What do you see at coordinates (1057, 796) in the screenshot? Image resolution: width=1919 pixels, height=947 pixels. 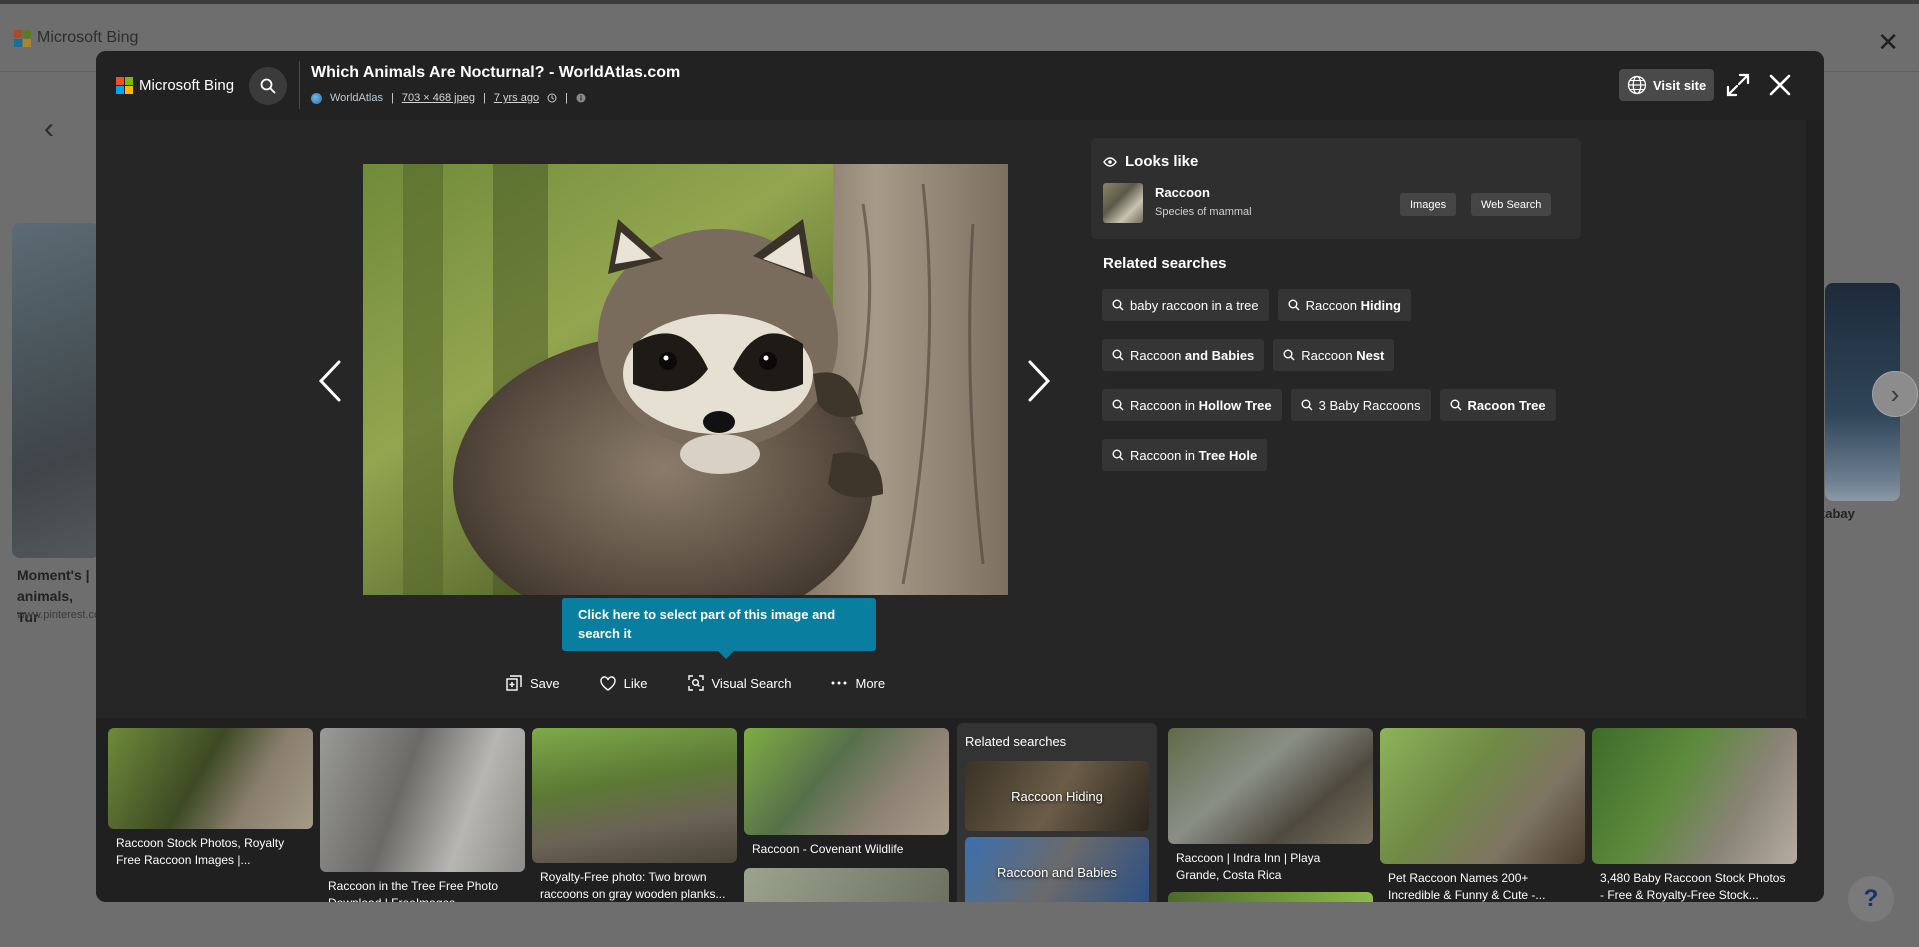 I see `related-search-card: Raccoon Hiding` at bounding box center [1057, 796].